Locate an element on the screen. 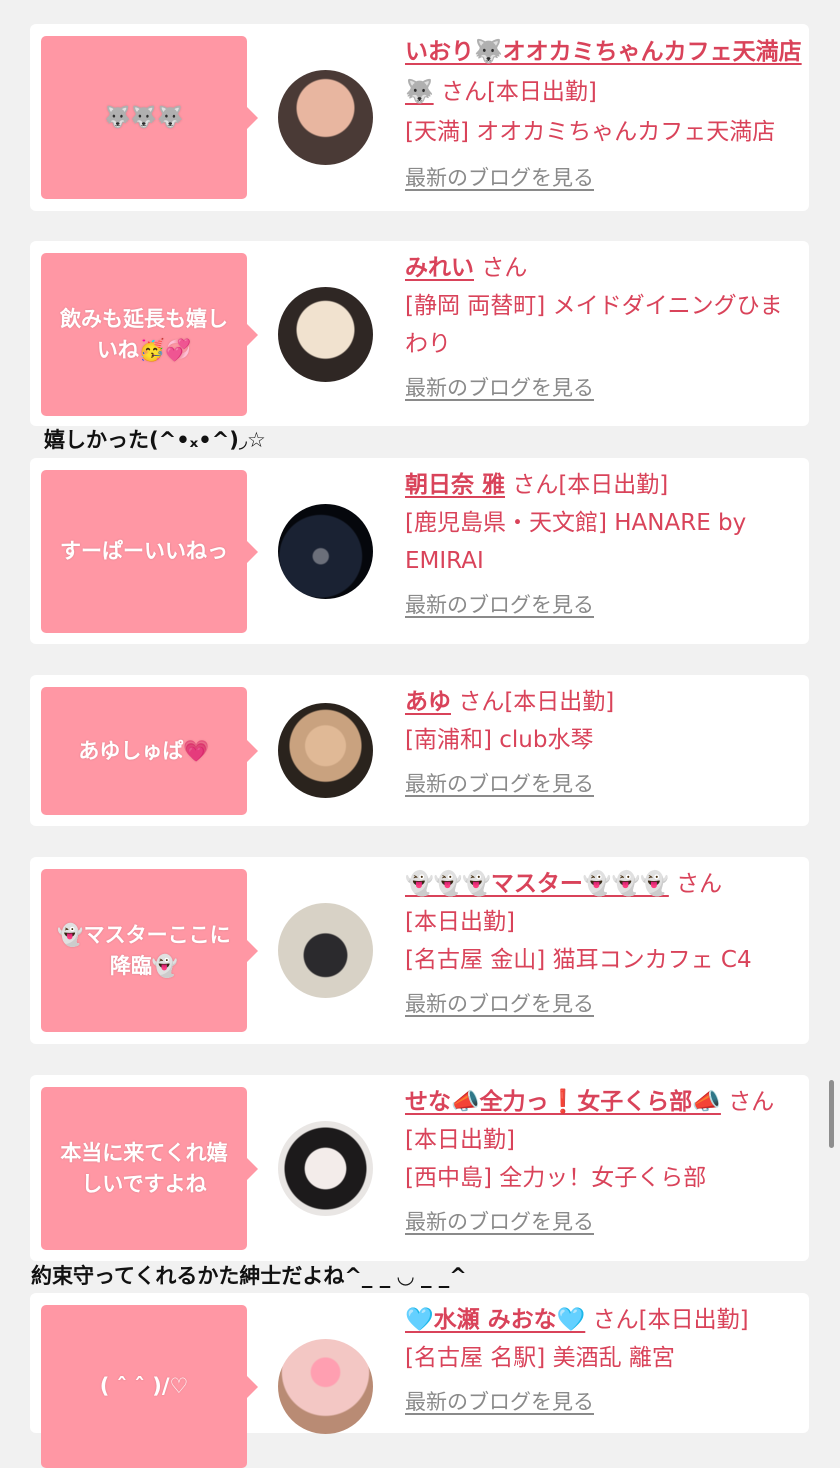 This screenshot has height=1468, width=840. message-text: あゆしゅぱ💗 is located at coordinates (144, 750).